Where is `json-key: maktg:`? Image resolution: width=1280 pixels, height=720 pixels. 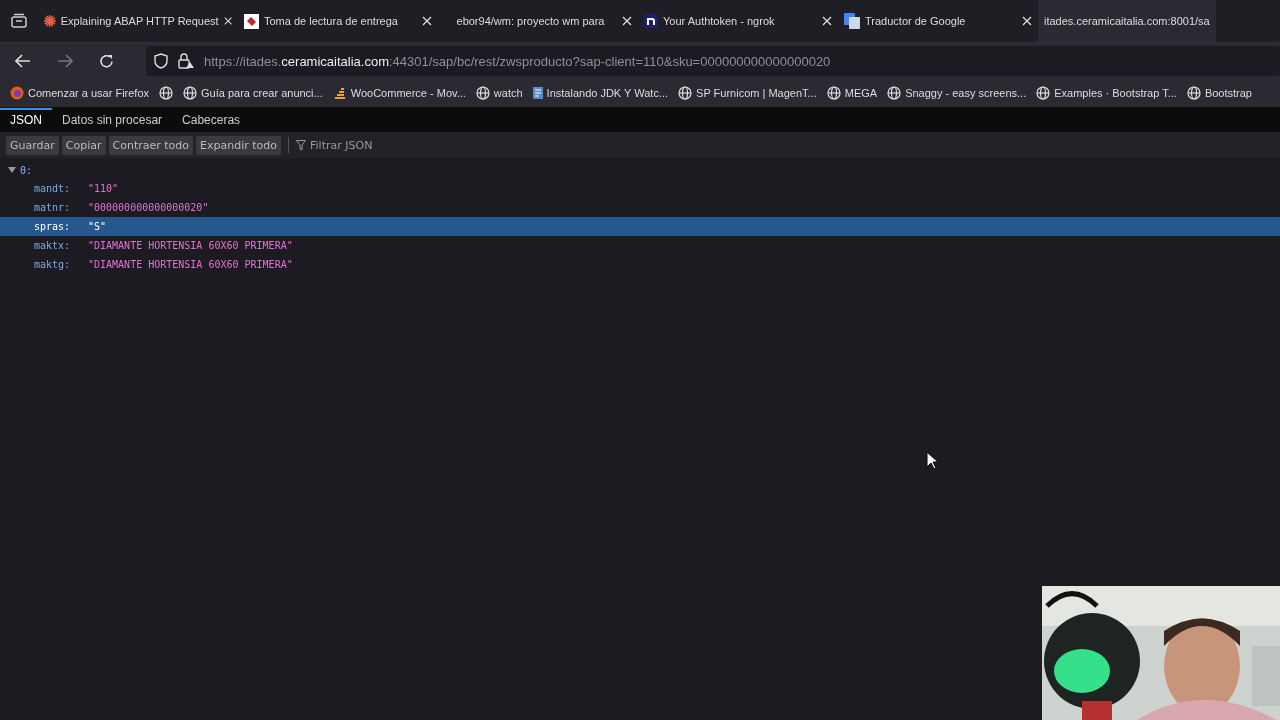
json-key: maktg: is located at coordinates (61, 264).